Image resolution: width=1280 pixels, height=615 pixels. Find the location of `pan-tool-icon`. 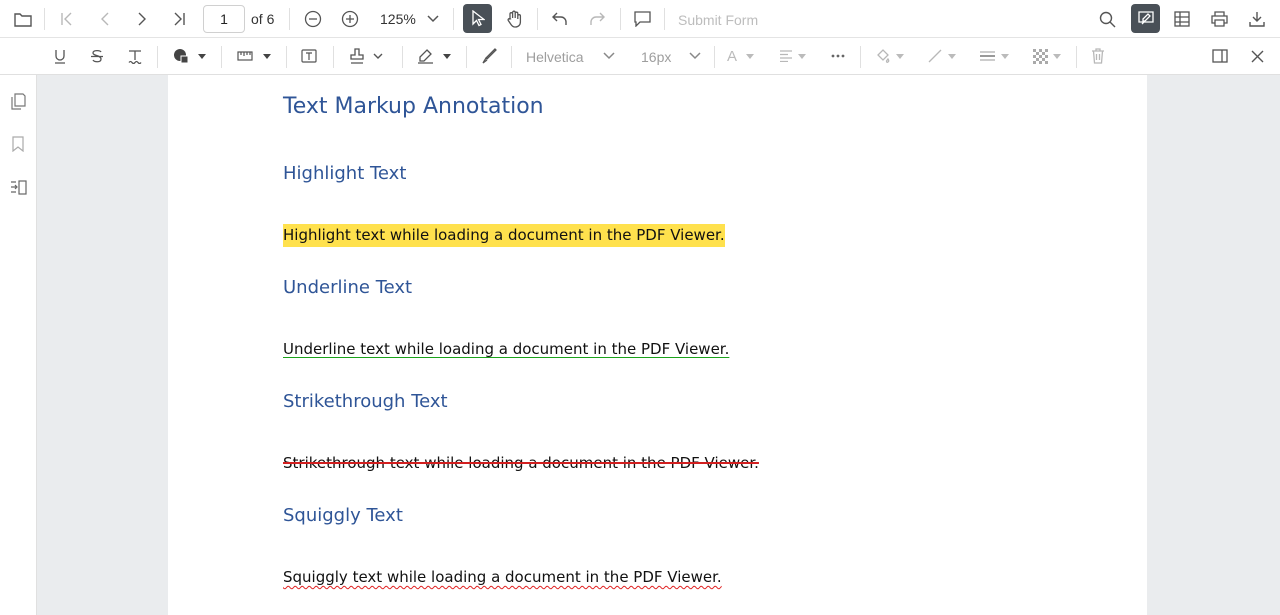

pan-tool-icon is located at coordinates (514, 19).